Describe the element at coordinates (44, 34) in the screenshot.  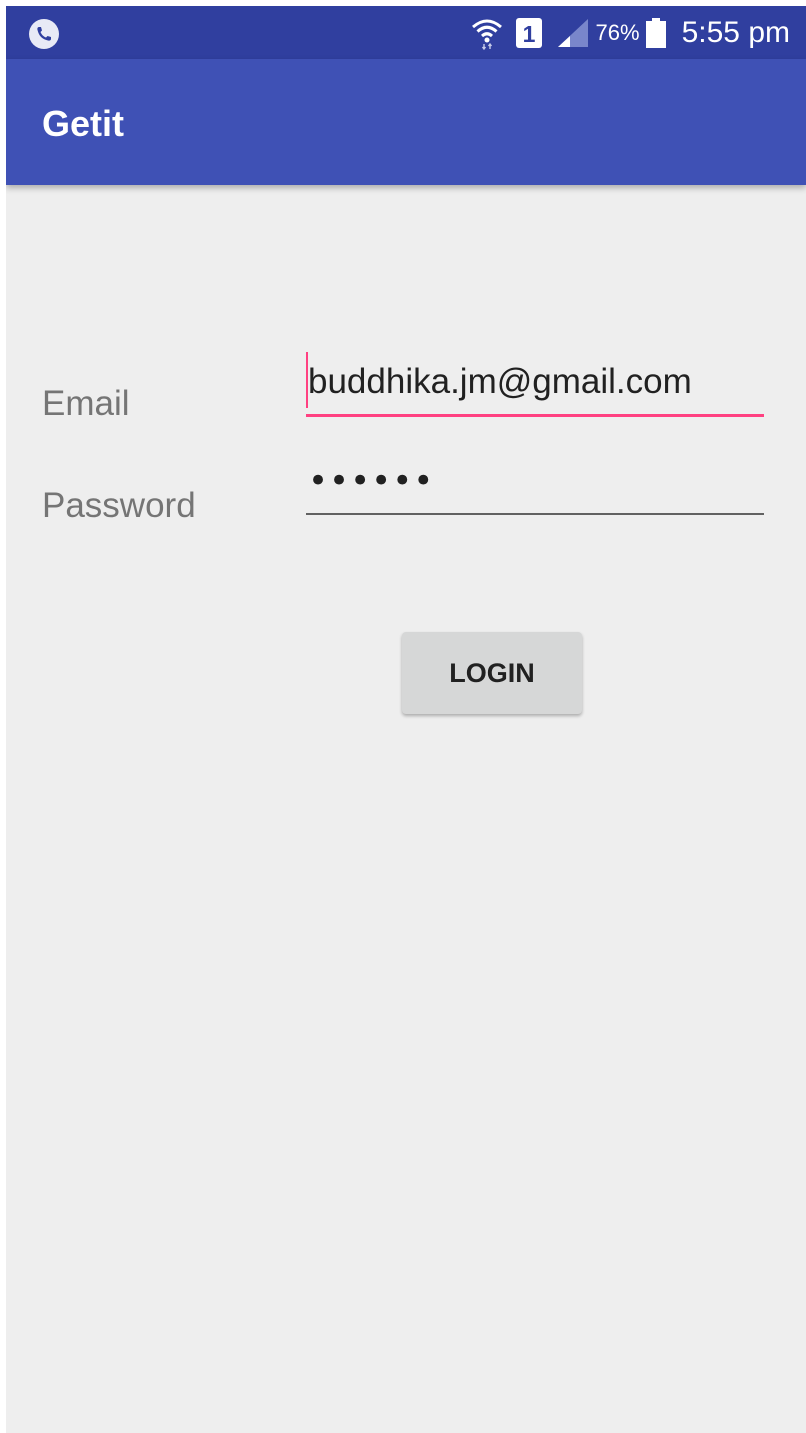
I see `phone-call-icon` at that location.